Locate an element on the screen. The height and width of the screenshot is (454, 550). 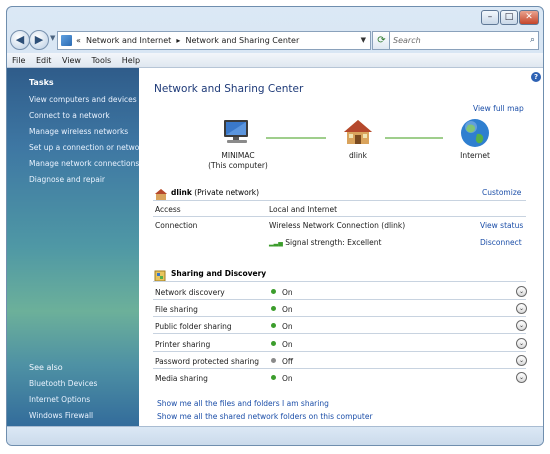
sidebar-item-windows-firewall: Windows Firewall is located at coordinates (61, 415).